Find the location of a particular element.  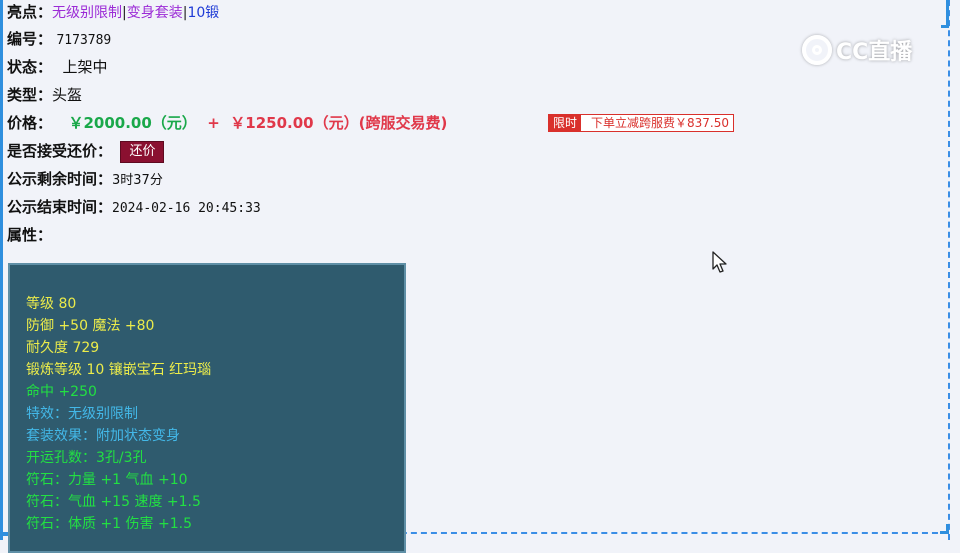

counter-offer-label: 是否接受还价： is located at coordinates (60, 151).